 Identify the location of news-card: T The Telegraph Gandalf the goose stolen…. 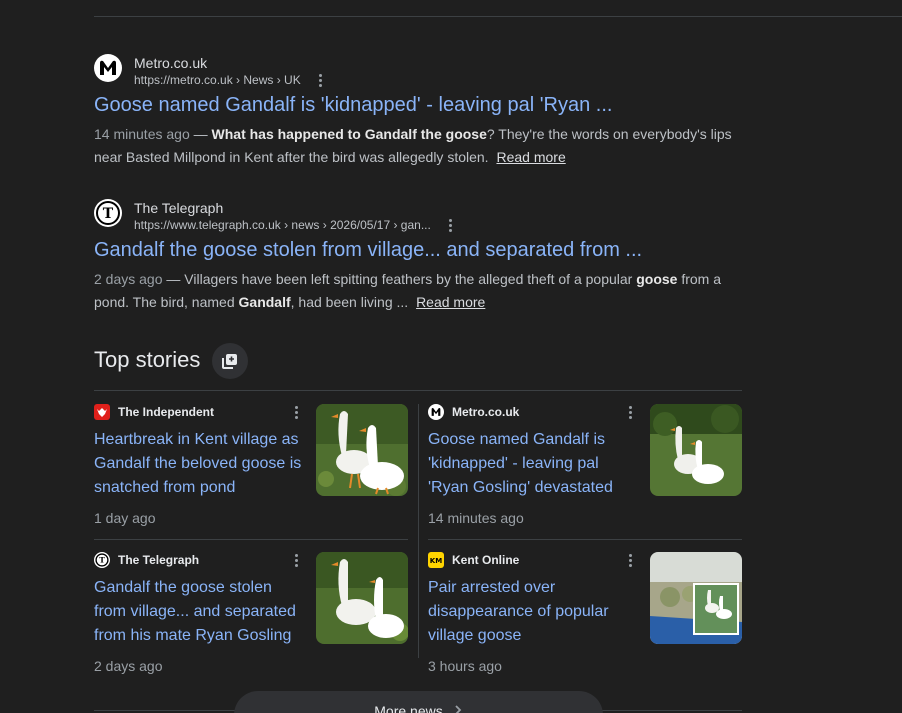
(251, 622).